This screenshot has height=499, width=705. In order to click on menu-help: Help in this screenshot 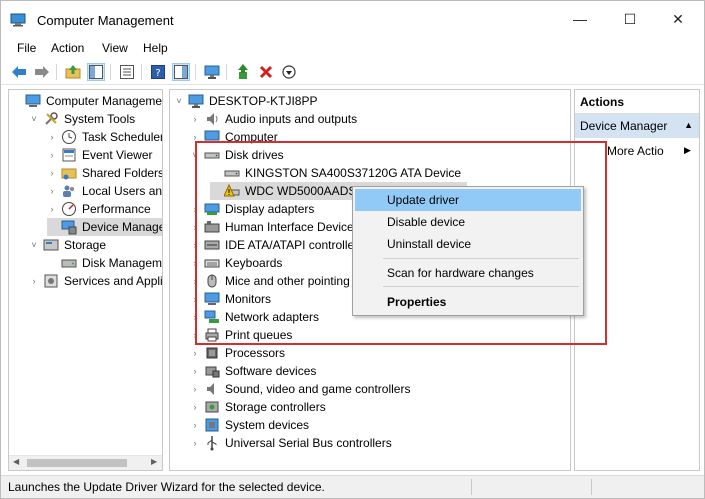, I will do `click(155, 48)`.